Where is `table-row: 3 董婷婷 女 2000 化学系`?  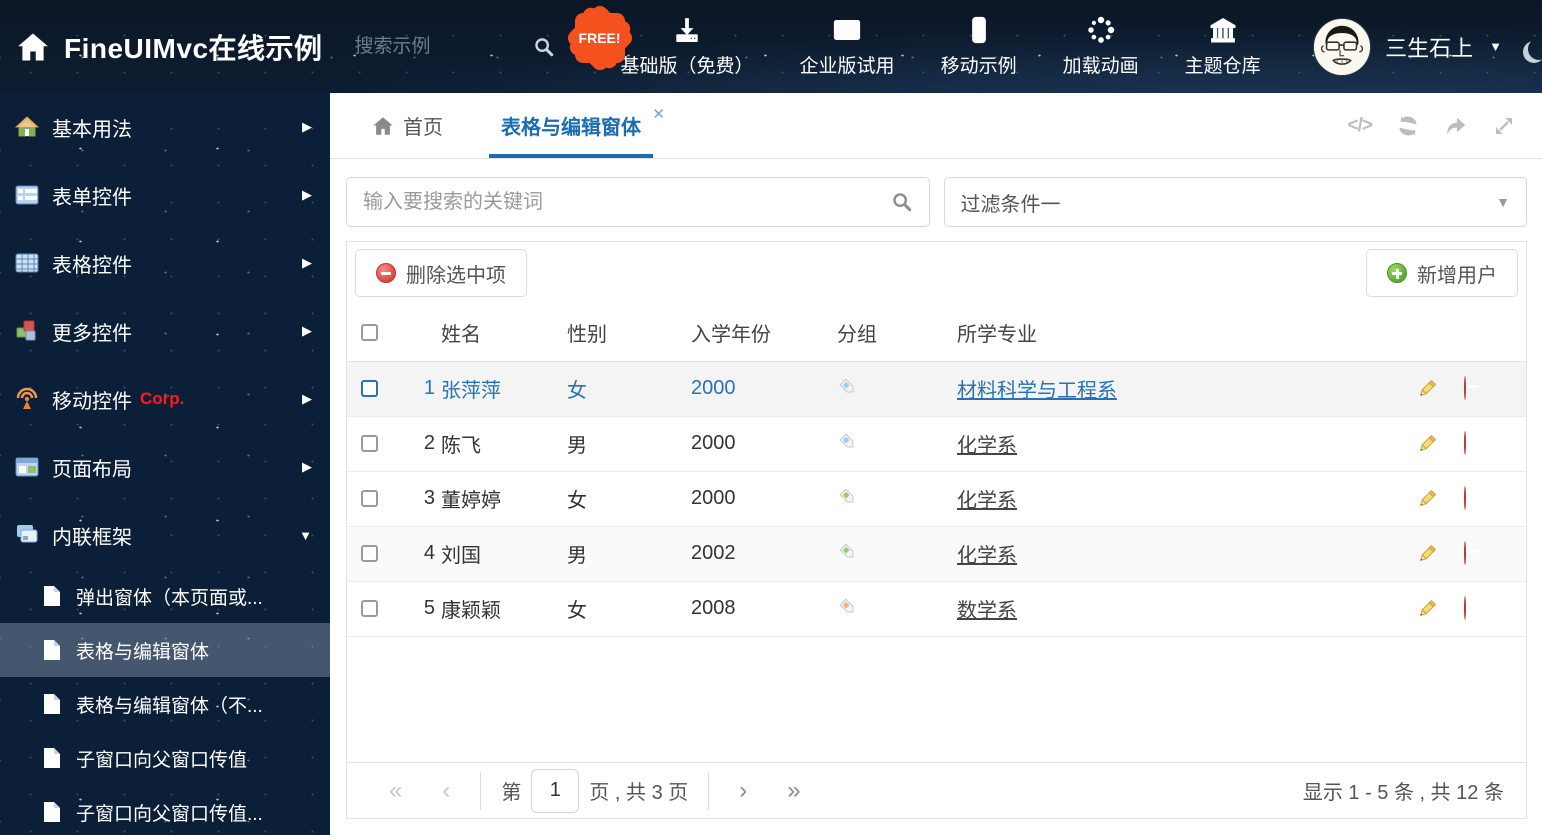 table-row: 3 董婷婷 女 2000 化学系 is located at coordinates (936, 499).